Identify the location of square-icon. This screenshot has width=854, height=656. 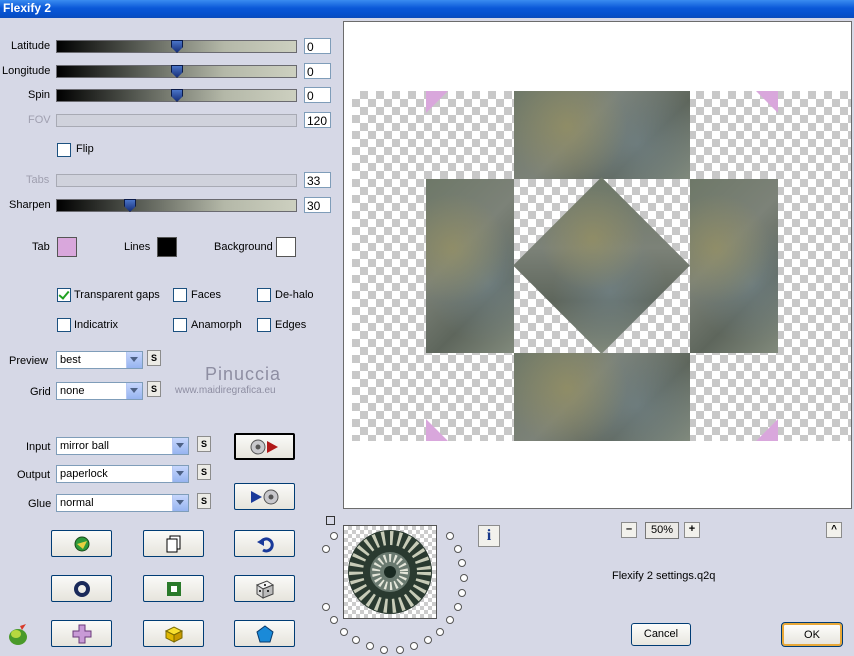
(173, 588).